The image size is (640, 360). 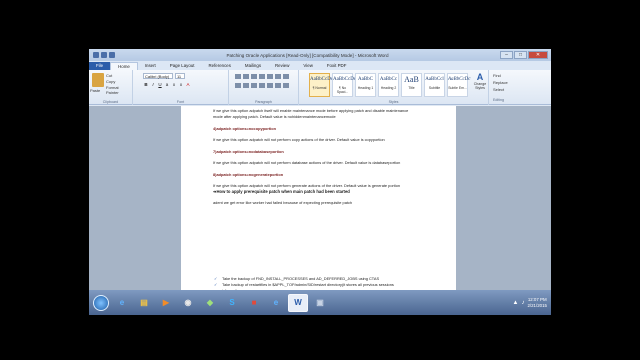 What do you see at coordinates (253, 66) in the screenshot?
I see `tab-mailings: Mailings` at bounding box center [253, 66].